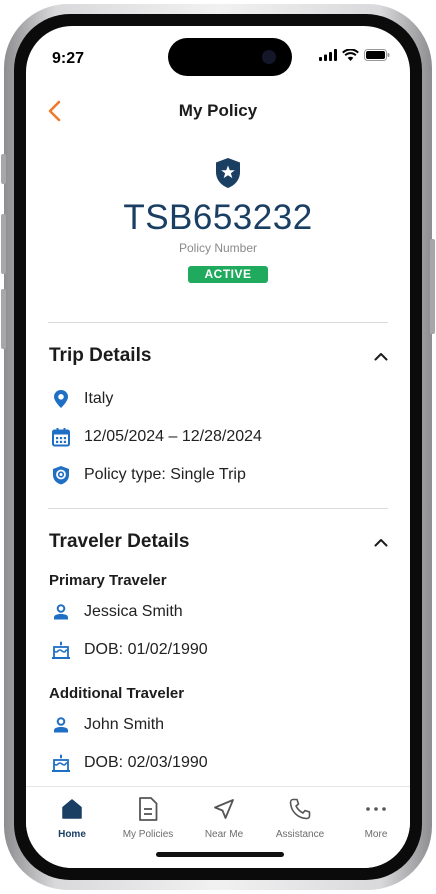 The image size is (436, 894). I want to click on traveler-details-title: Traveler Details, so click(119, 541).